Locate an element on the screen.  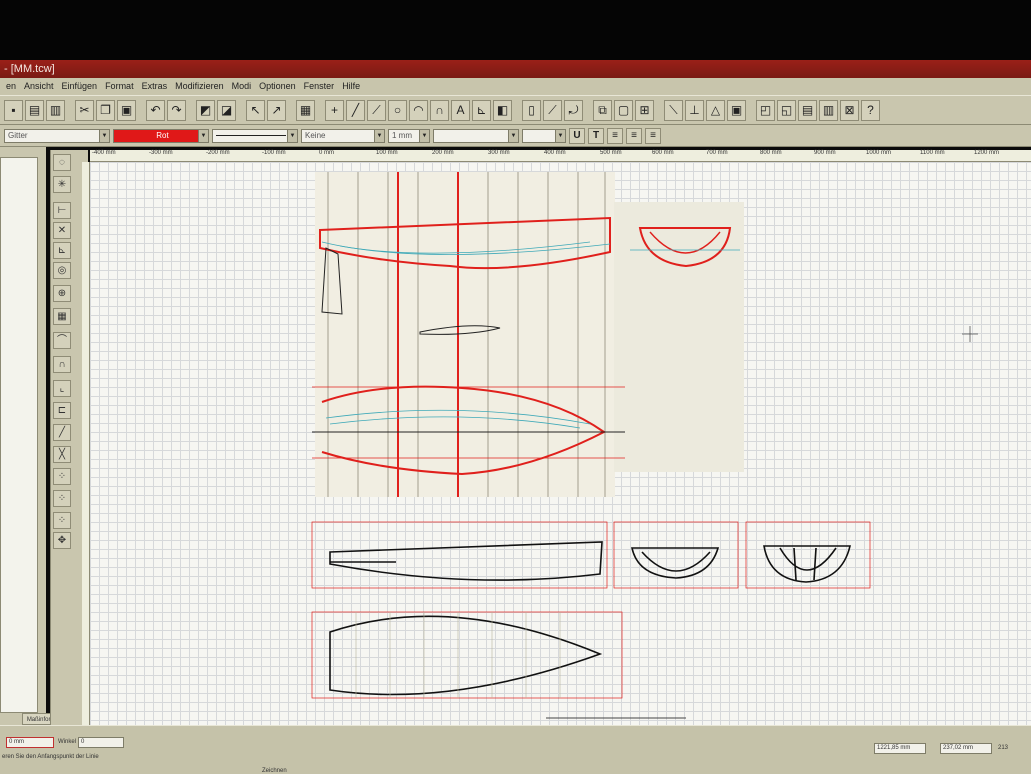
line-style-select: ▼ is located at coordinates (255, 135).